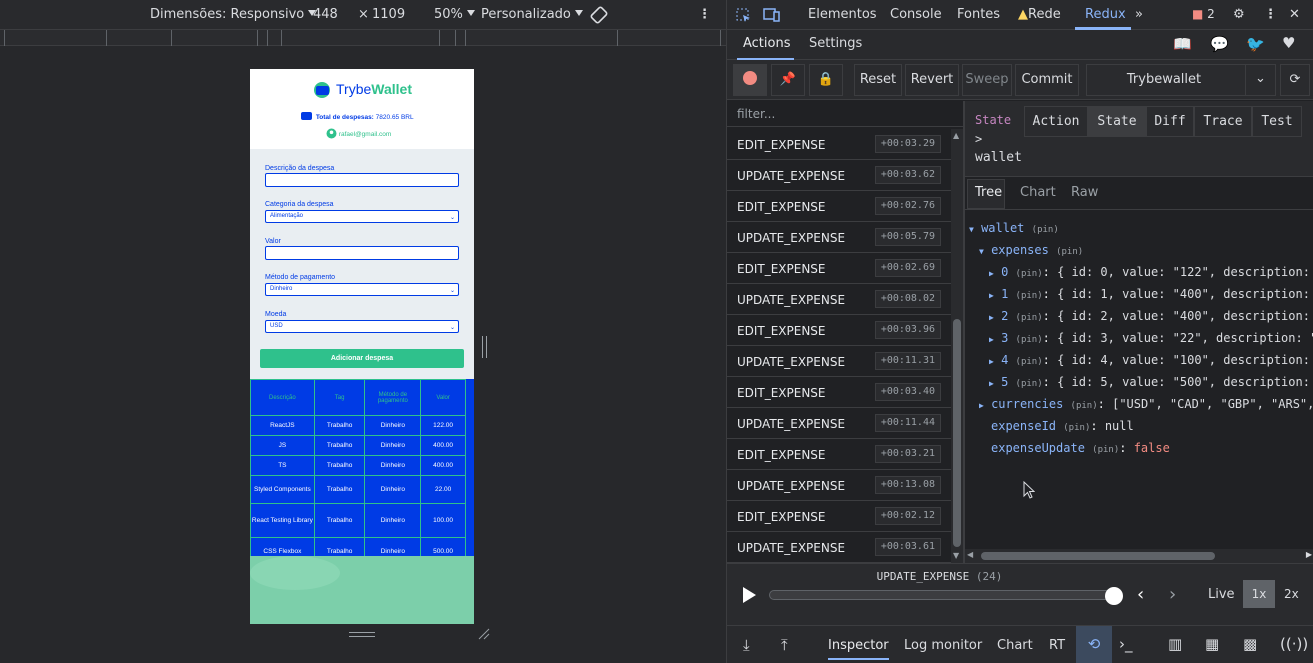 The width and height of the screenshot is (1313, 663). What do you see at coordinates (1295, 80) in the screenshot?
I see `sync-button: ⟳` at bounding box center [1295, 80].